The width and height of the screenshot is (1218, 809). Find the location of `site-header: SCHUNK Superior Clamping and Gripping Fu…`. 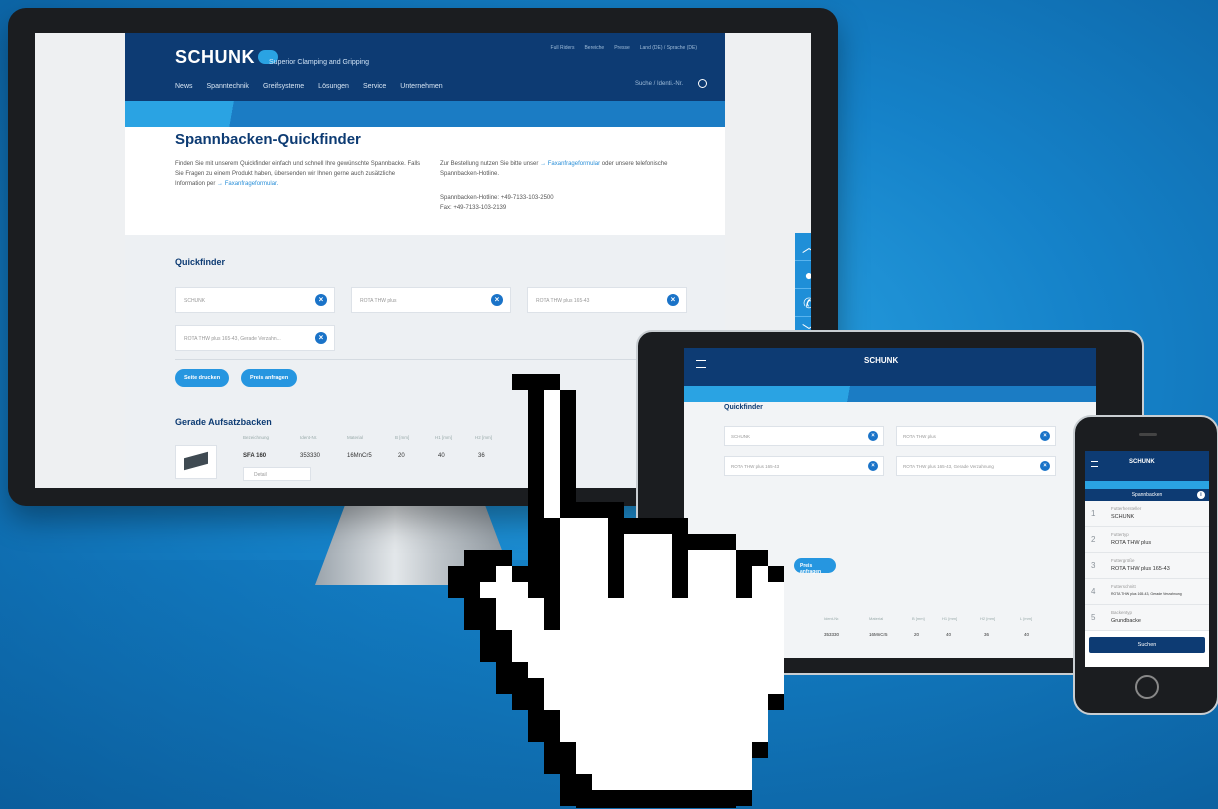

site-header: SCHUNK Superior Clamping and Gripping Fu… is located at coordinates (425, 67).